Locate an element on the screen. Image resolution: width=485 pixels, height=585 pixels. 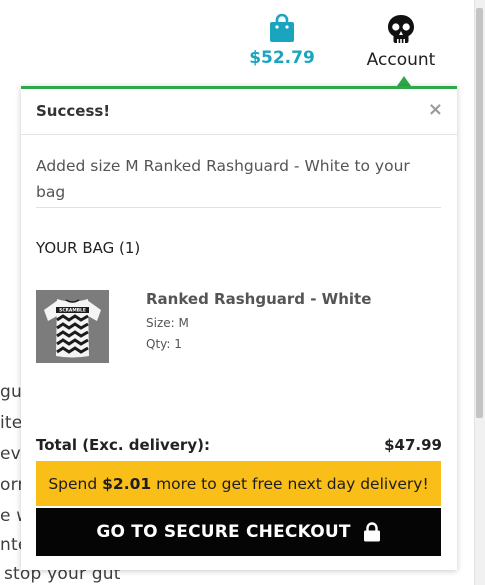
bag-button: $52.79 is located at coordinates (282, 41).